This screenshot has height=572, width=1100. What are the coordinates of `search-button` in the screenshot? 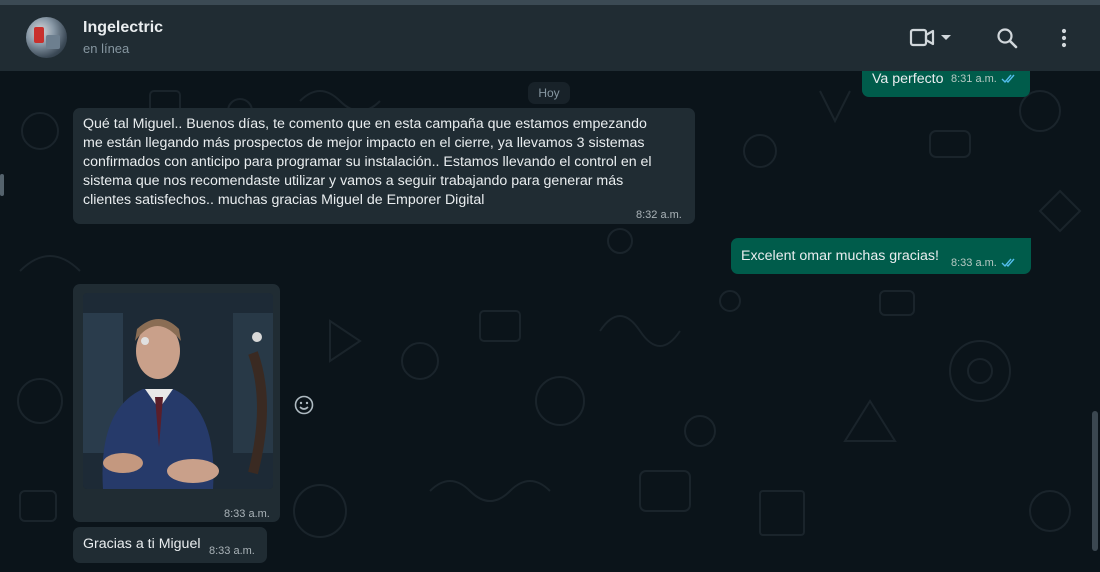 It's located at (1007, 38).